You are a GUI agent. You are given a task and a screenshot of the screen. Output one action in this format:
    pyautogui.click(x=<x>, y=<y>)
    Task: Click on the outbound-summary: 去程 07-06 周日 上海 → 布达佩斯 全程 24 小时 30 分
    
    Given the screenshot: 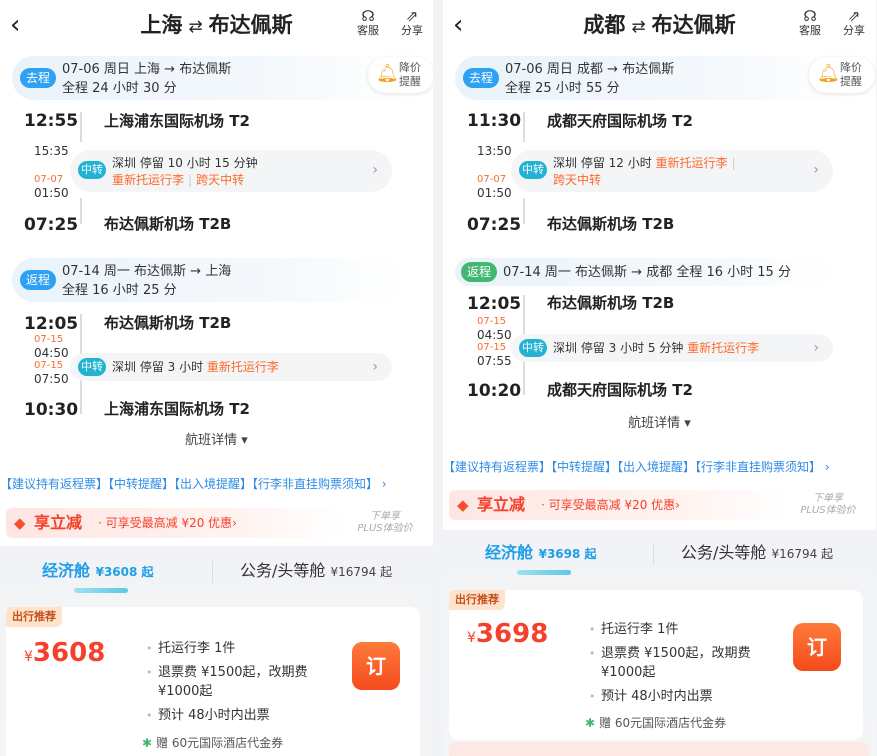 What is the action you would take?
    pyautogui.click(x=208, y=78)
    